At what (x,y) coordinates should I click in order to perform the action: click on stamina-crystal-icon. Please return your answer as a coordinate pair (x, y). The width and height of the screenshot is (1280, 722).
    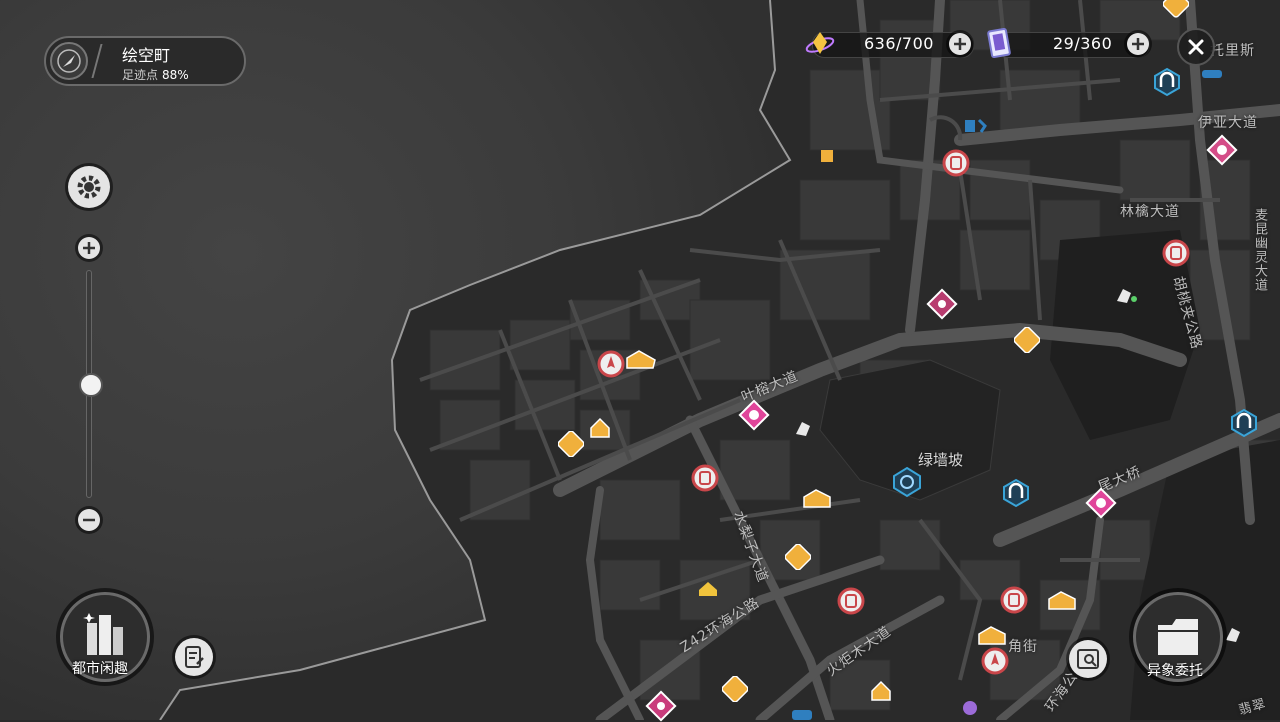
    Looking at the image, I should click on (820, 43).